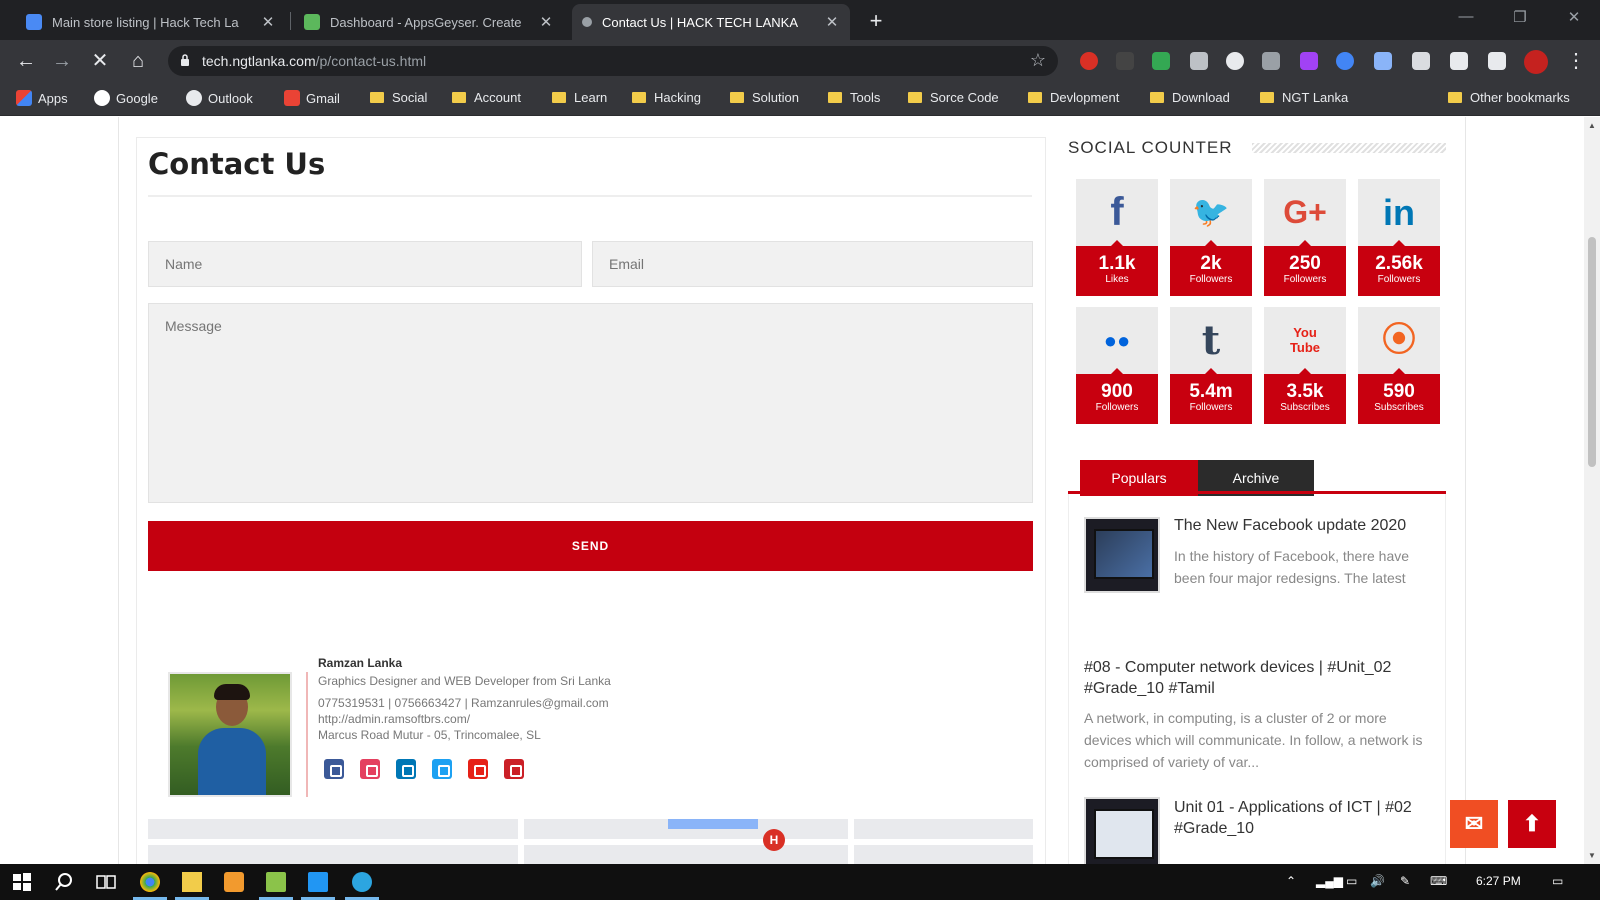  What do you see at coordinates (1329, 881) in the screenshot?
I see `network-icon: ▂▄▆` at bounding box center [1329, 881].